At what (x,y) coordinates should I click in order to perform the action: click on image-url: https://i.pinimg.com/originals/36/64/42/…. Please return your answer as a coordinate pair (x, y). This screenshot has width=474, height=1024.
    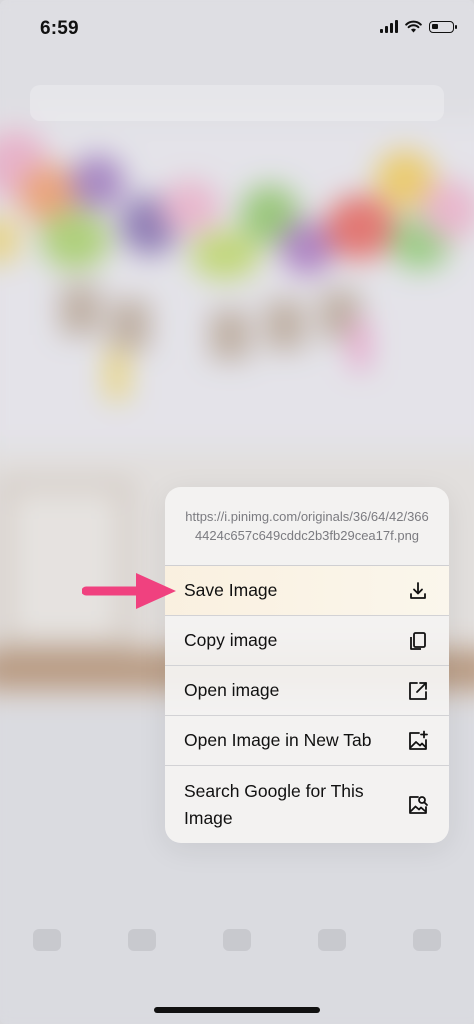
    Looking at the image, I should click on (307, 526).